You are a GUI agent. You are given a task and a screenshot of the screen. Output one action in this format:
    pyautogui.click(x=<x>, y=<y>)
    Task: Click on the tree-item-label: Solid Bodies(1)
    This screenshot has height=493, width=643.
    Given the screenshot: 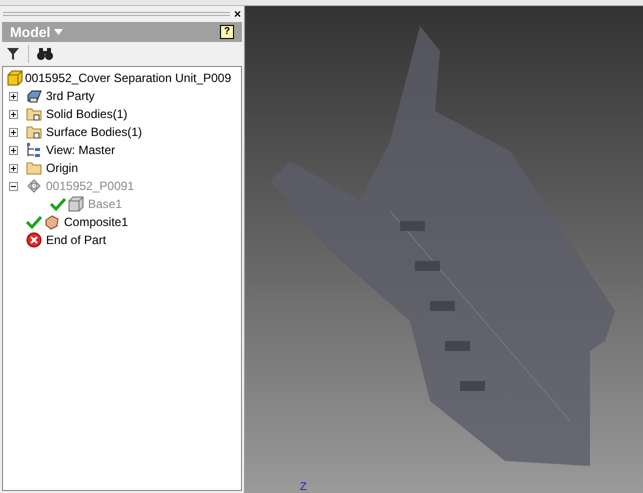 What is the action you would take?
    pyautogui.click(x=87, y=114)
    